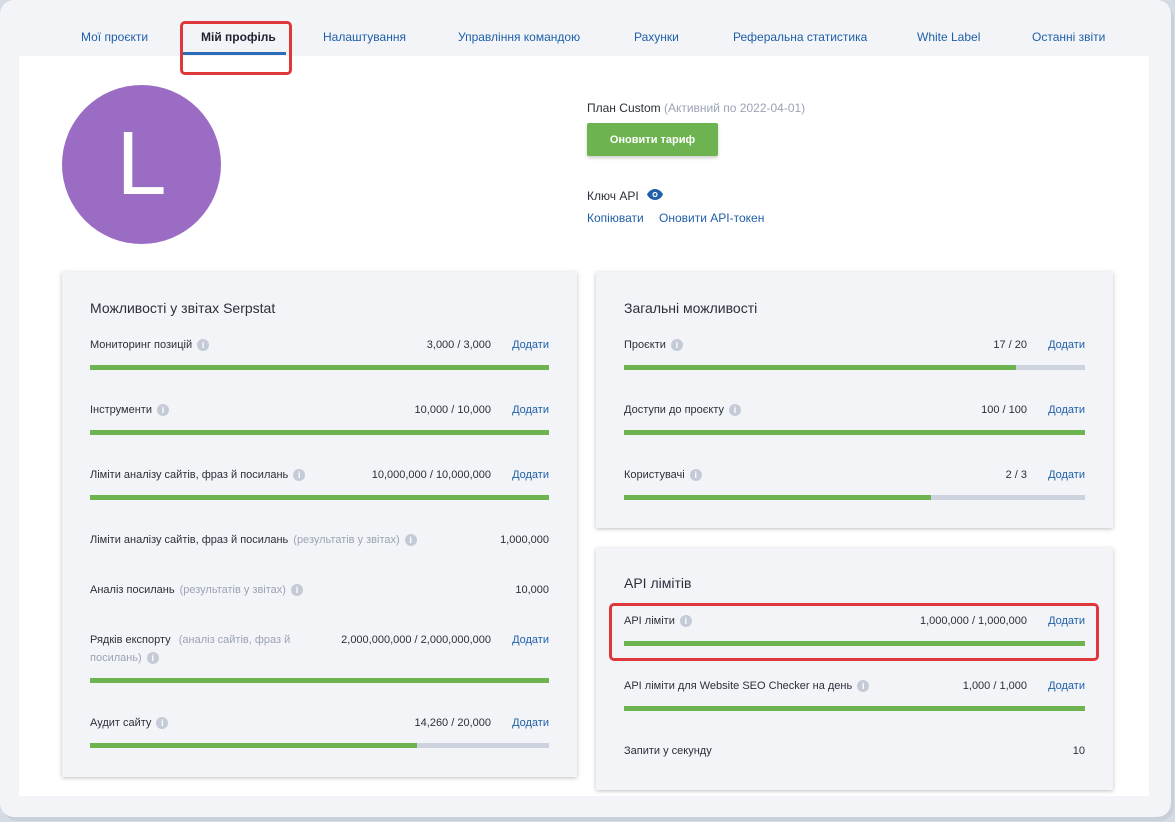  Describe the element at coordinates (121, 723) in the screenshot. I see `row-label: Аудит сайту` at that location.